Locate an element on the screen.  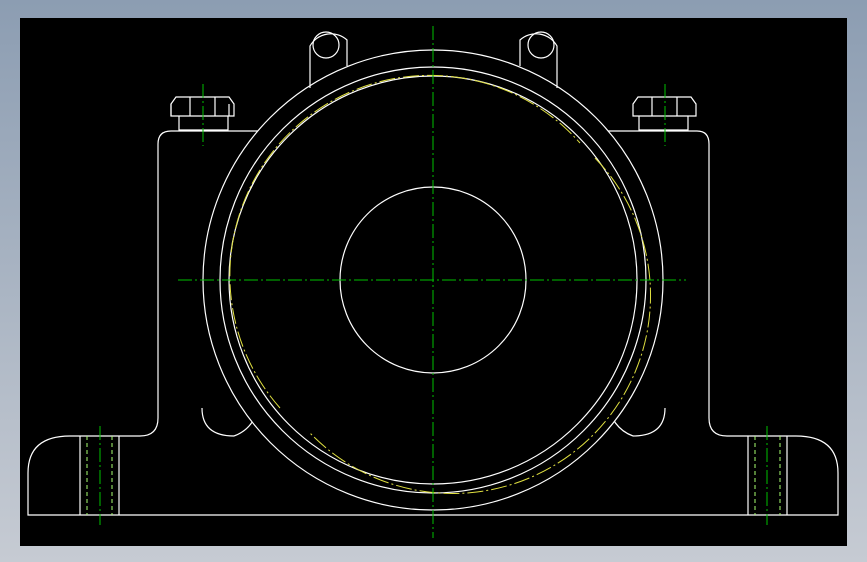
left-lug-hole is located at coordinates (326, 45).